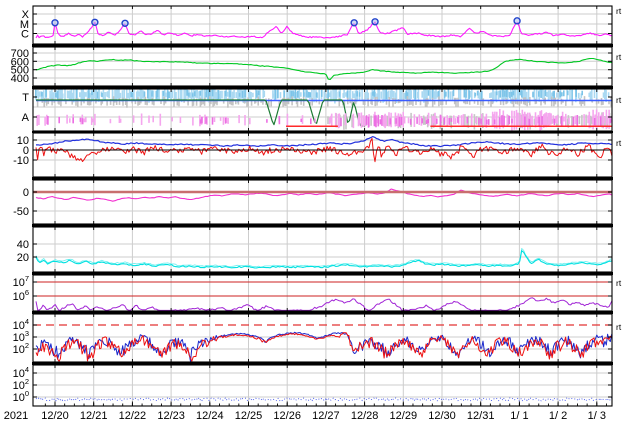 The width and height of the screenshot is (634, 424). Describe the element at coordinates (519, 416) in the screenshot. I see `x-tick-label: 1/ 1` at that location.